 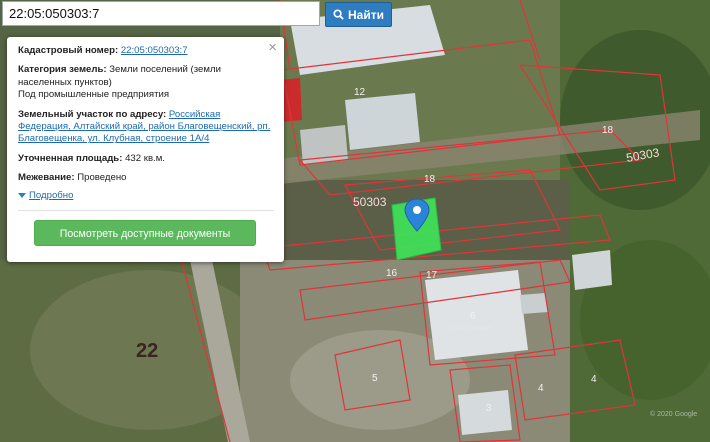 I want to click on map-label-3: 3, so click(x=489, y=408).